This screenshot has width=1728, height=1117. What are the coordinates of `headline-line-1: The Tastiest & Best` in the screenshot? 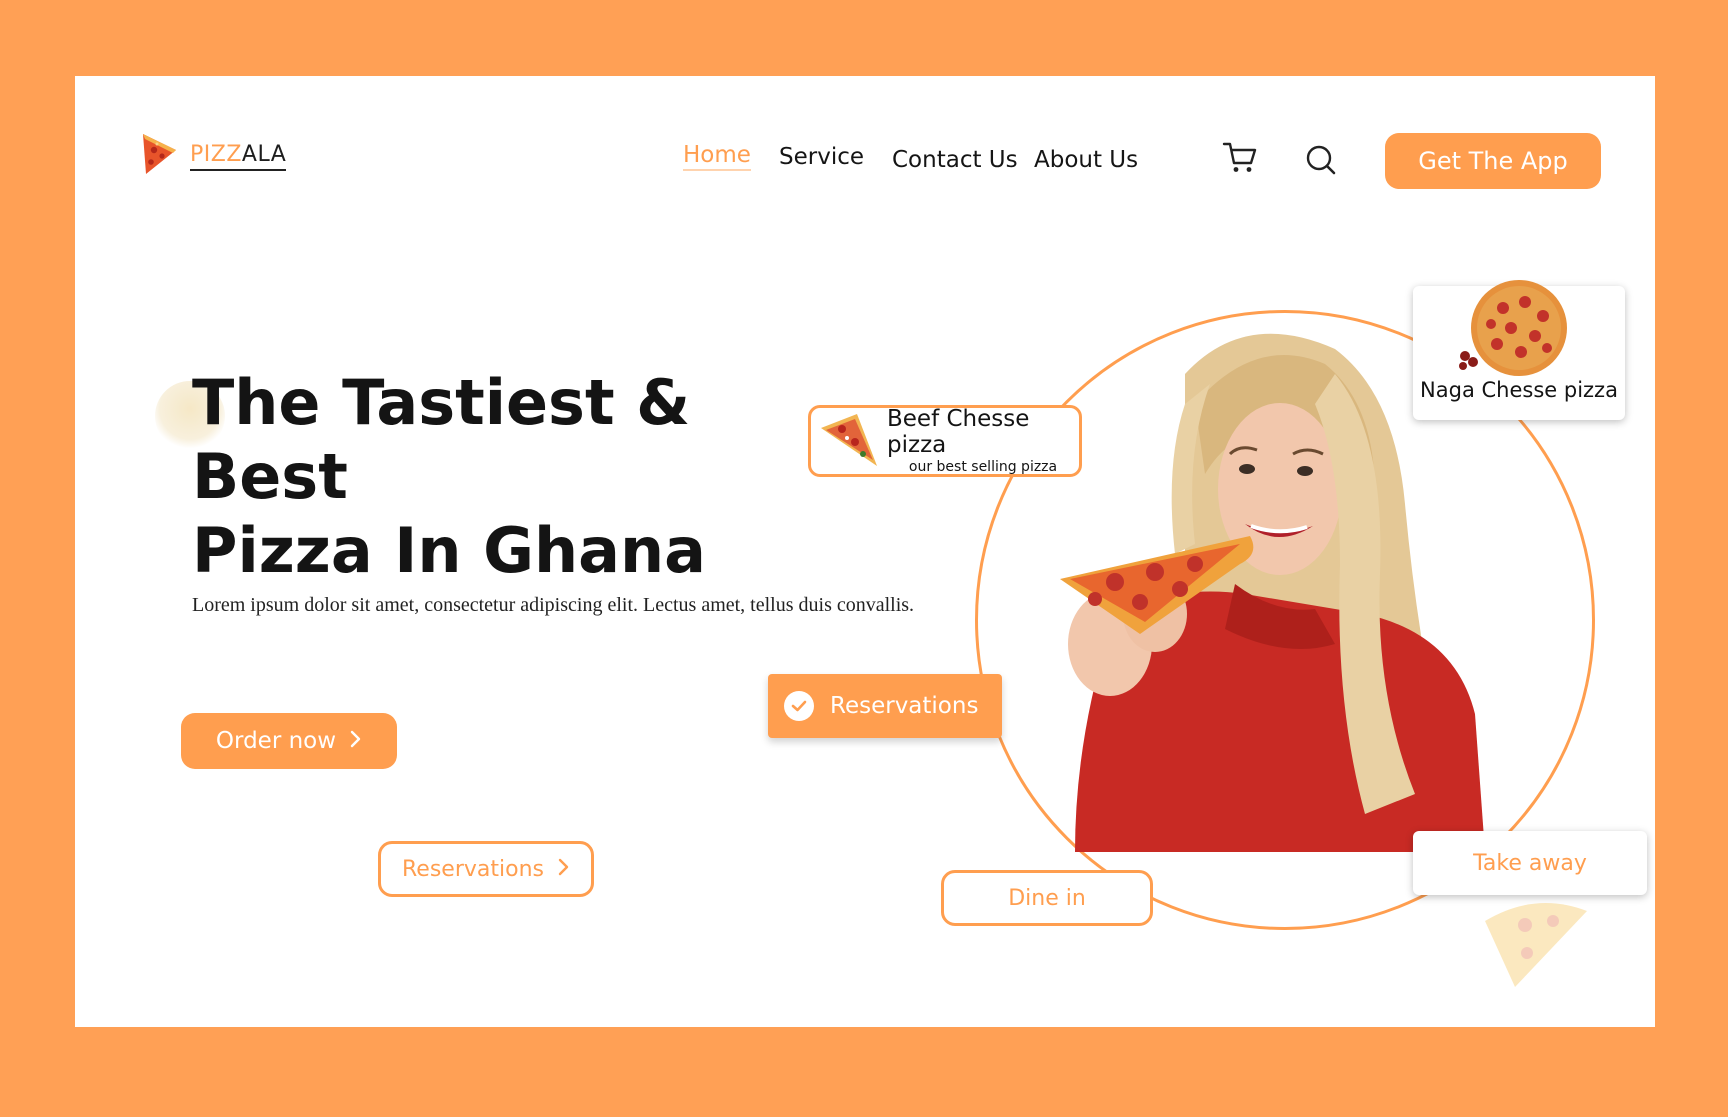 It's located at (441, 439).